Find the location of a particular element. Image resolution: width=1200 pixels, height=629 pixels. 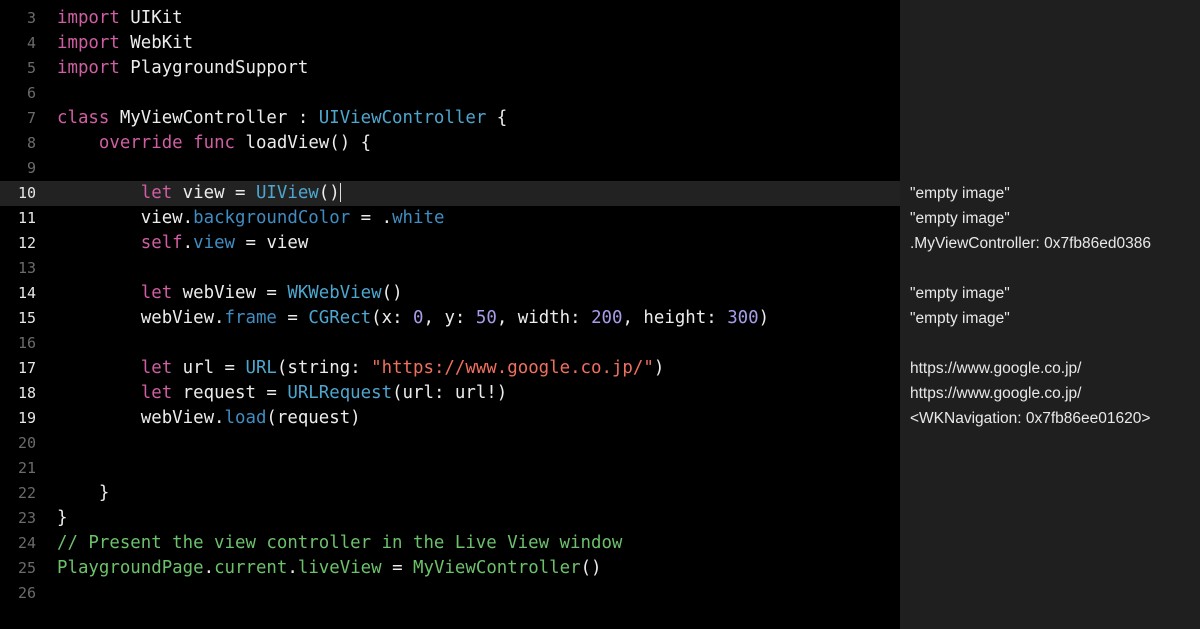

number-token: 0 is located at coordinates (418, 317).